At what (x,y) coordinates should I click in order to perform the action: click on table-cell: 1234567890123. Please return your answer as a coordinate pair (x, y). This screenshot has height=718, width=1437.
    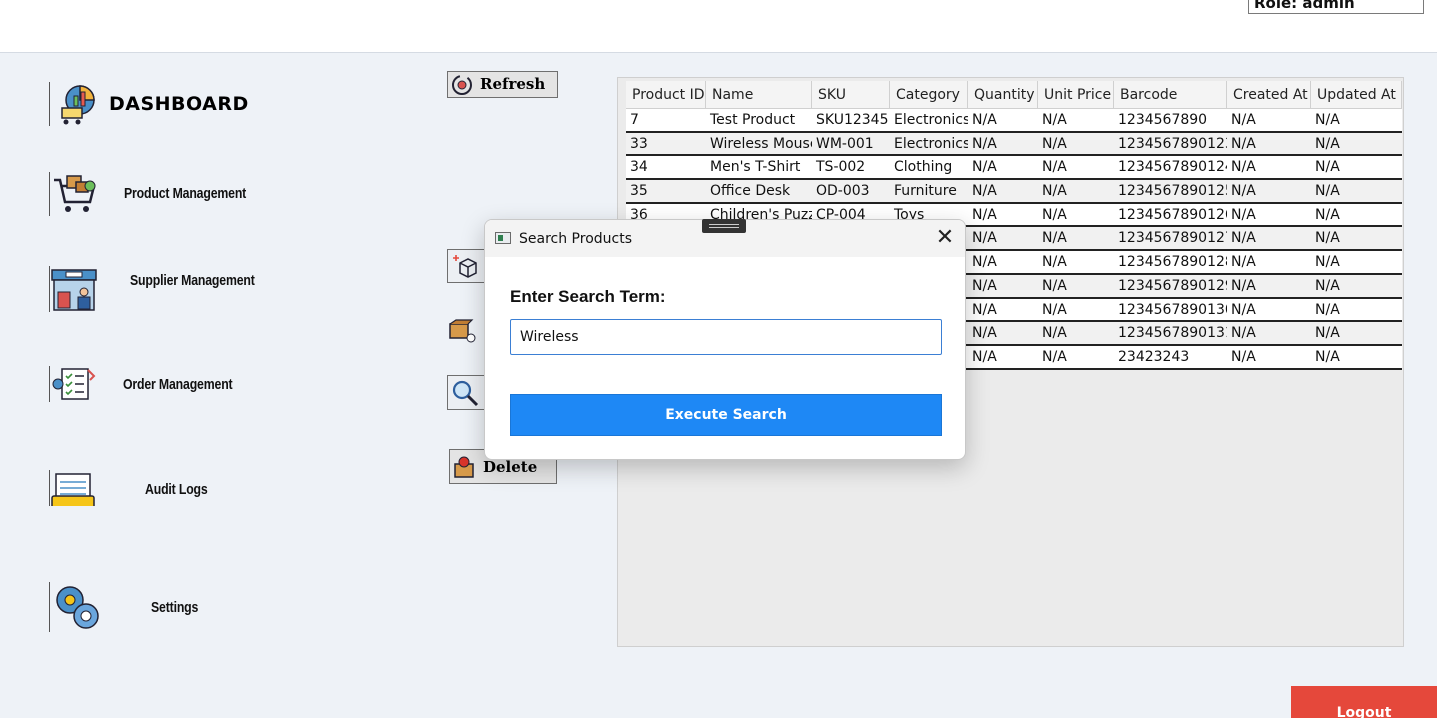
    Looking at the image, I should click on (1172, 143).